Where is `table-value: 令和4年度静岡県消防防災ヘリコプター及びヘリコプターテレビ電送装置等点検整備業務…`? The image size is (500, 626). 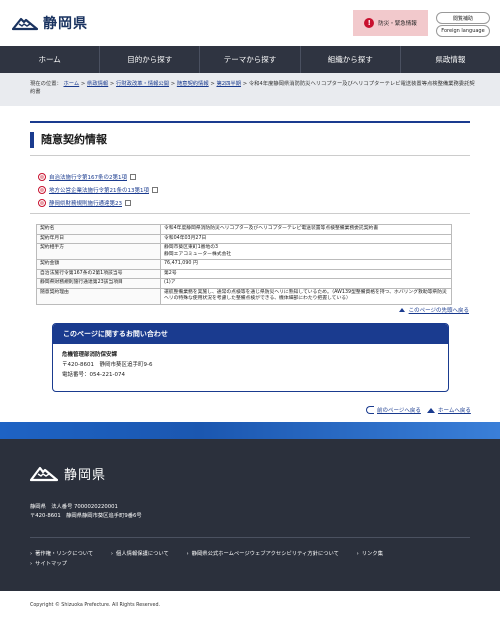
table-value: 令和4年度静岡県消防防災ヘリコプター及びヘリコプターテレビ電送装置等点検整備業務… is located at coordinates (306, 229).